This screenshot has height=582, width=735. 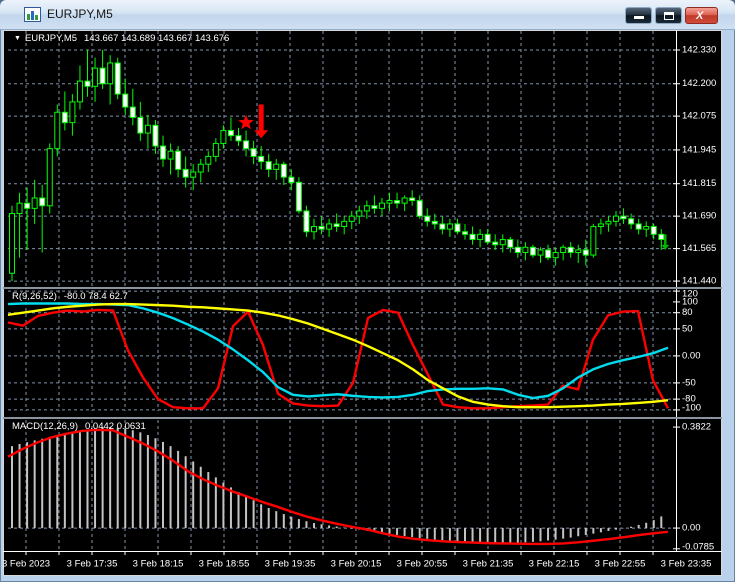 What do you see at coordinates (17, 38) in the screenshot?
I see `symbol-dropdown-icon: ▼` at bounding box center [17, 38].